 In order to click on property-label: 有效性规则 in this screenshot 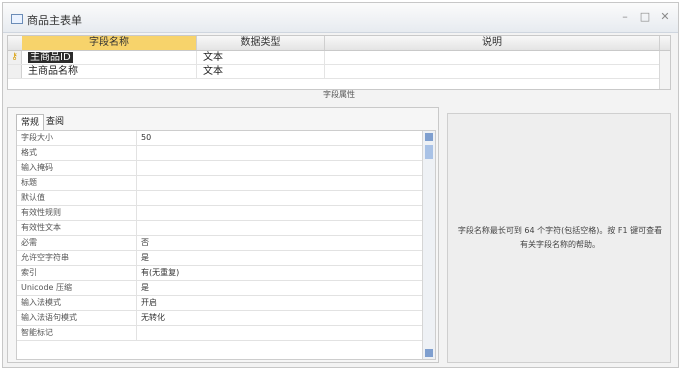, I will do `click(79, 213)`.